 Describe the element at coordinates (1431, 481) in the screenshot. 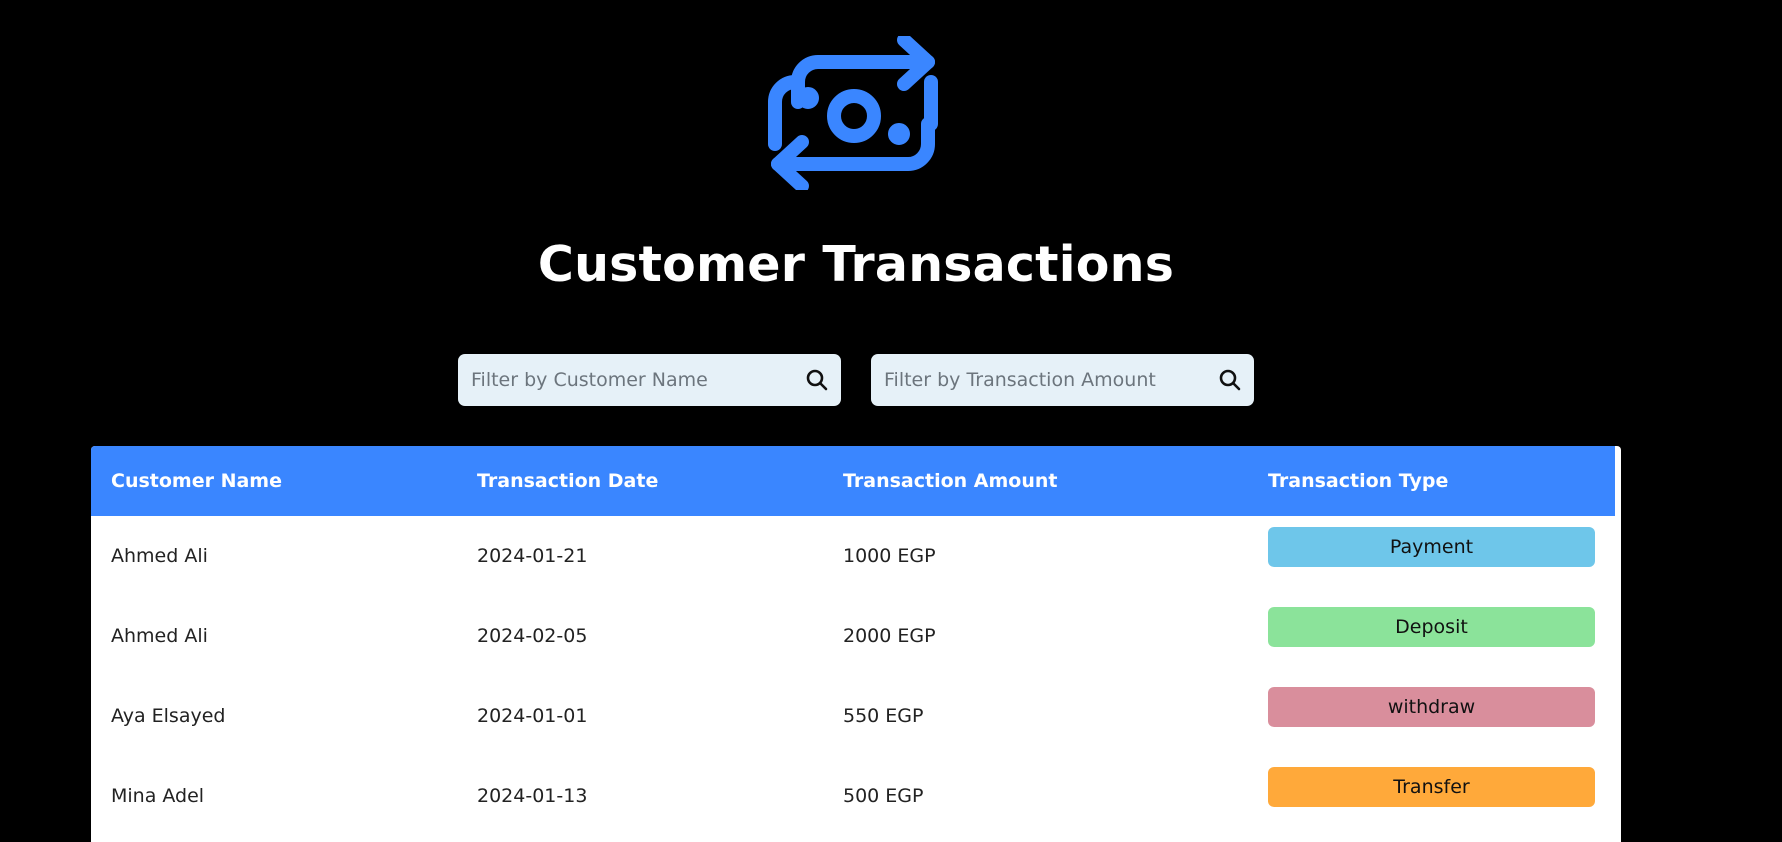

I see `column-header-transaction-type: Transaction Type` at that location.